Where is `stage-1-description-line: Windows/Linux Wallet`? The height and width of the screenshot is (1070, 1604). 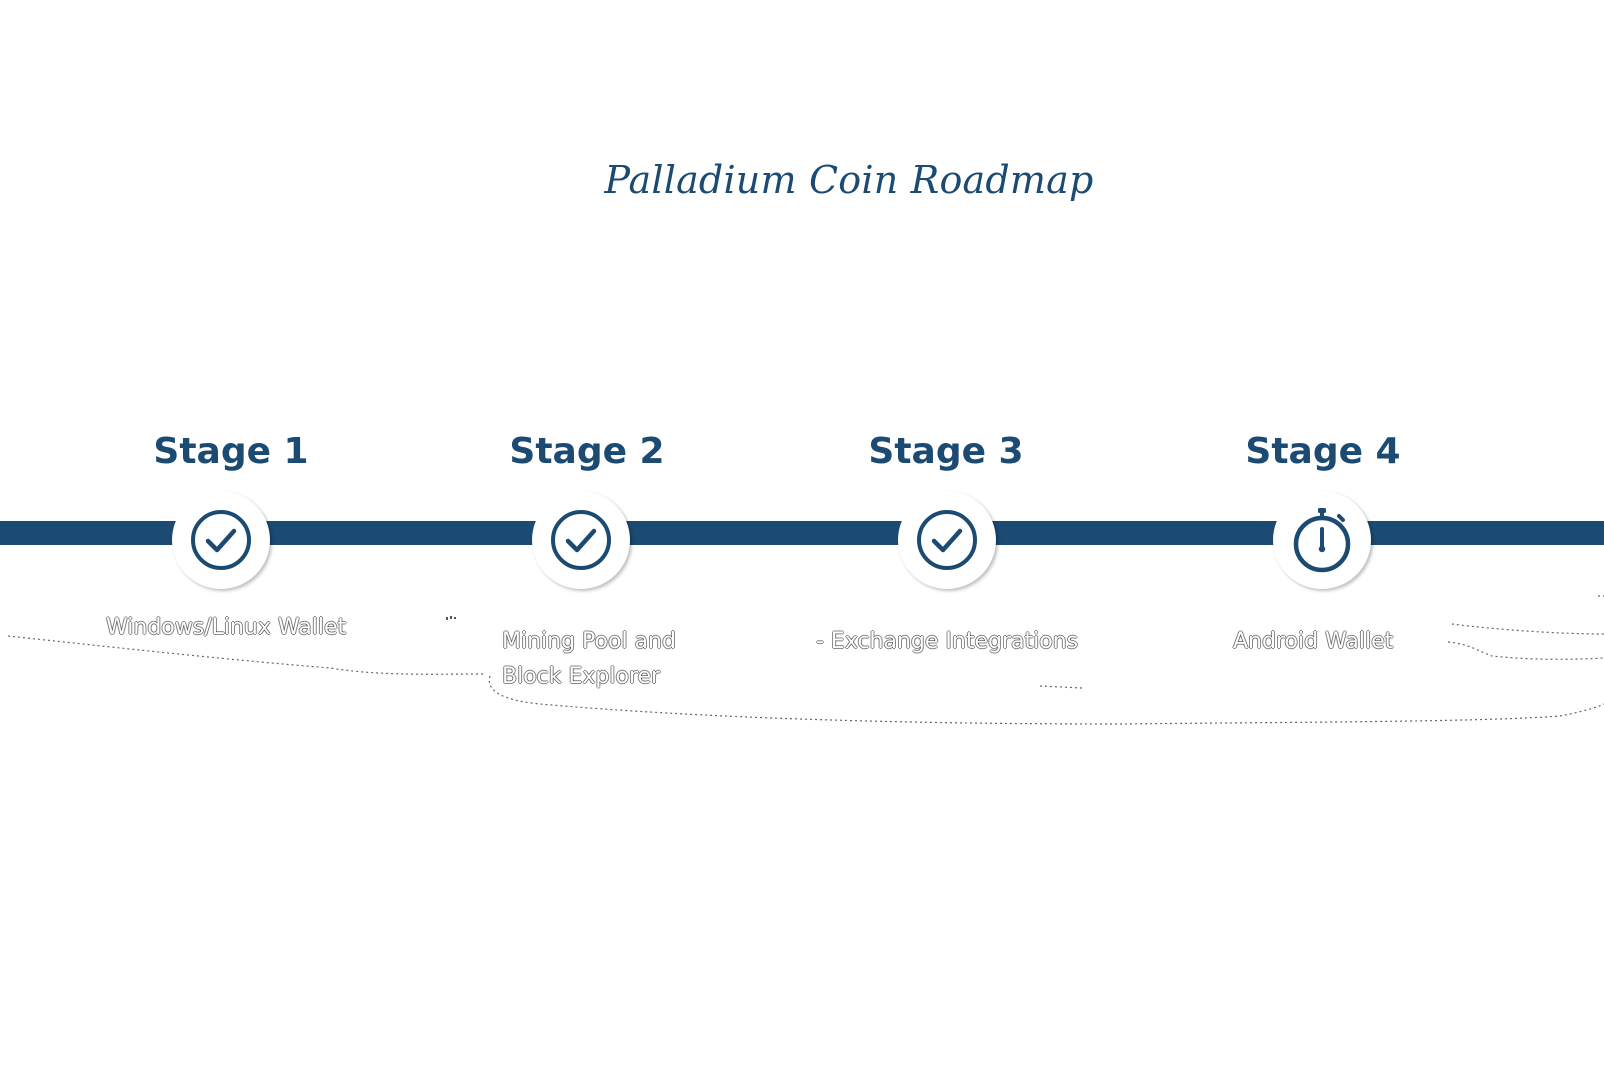
stage-1-description-line: Windows/Linux Wallet is located at coordinates (226, 627).